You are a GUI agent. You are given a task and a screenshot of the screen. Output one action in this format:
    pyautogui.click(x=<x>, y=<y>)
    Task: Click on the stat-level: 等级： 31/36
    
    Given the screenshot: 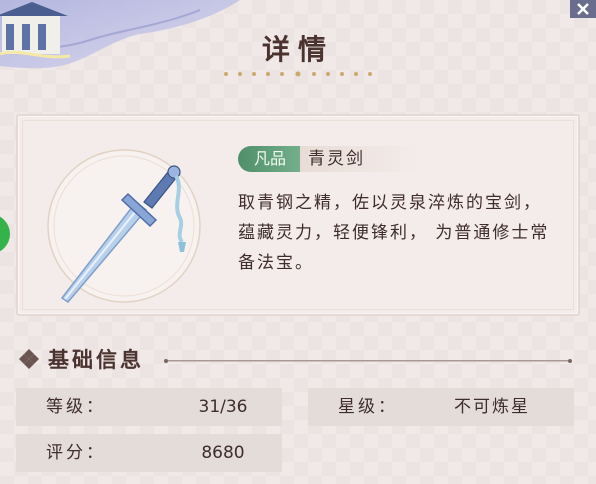 What is the action you would take?
    pyautogui.click(x=149, y=407)
    